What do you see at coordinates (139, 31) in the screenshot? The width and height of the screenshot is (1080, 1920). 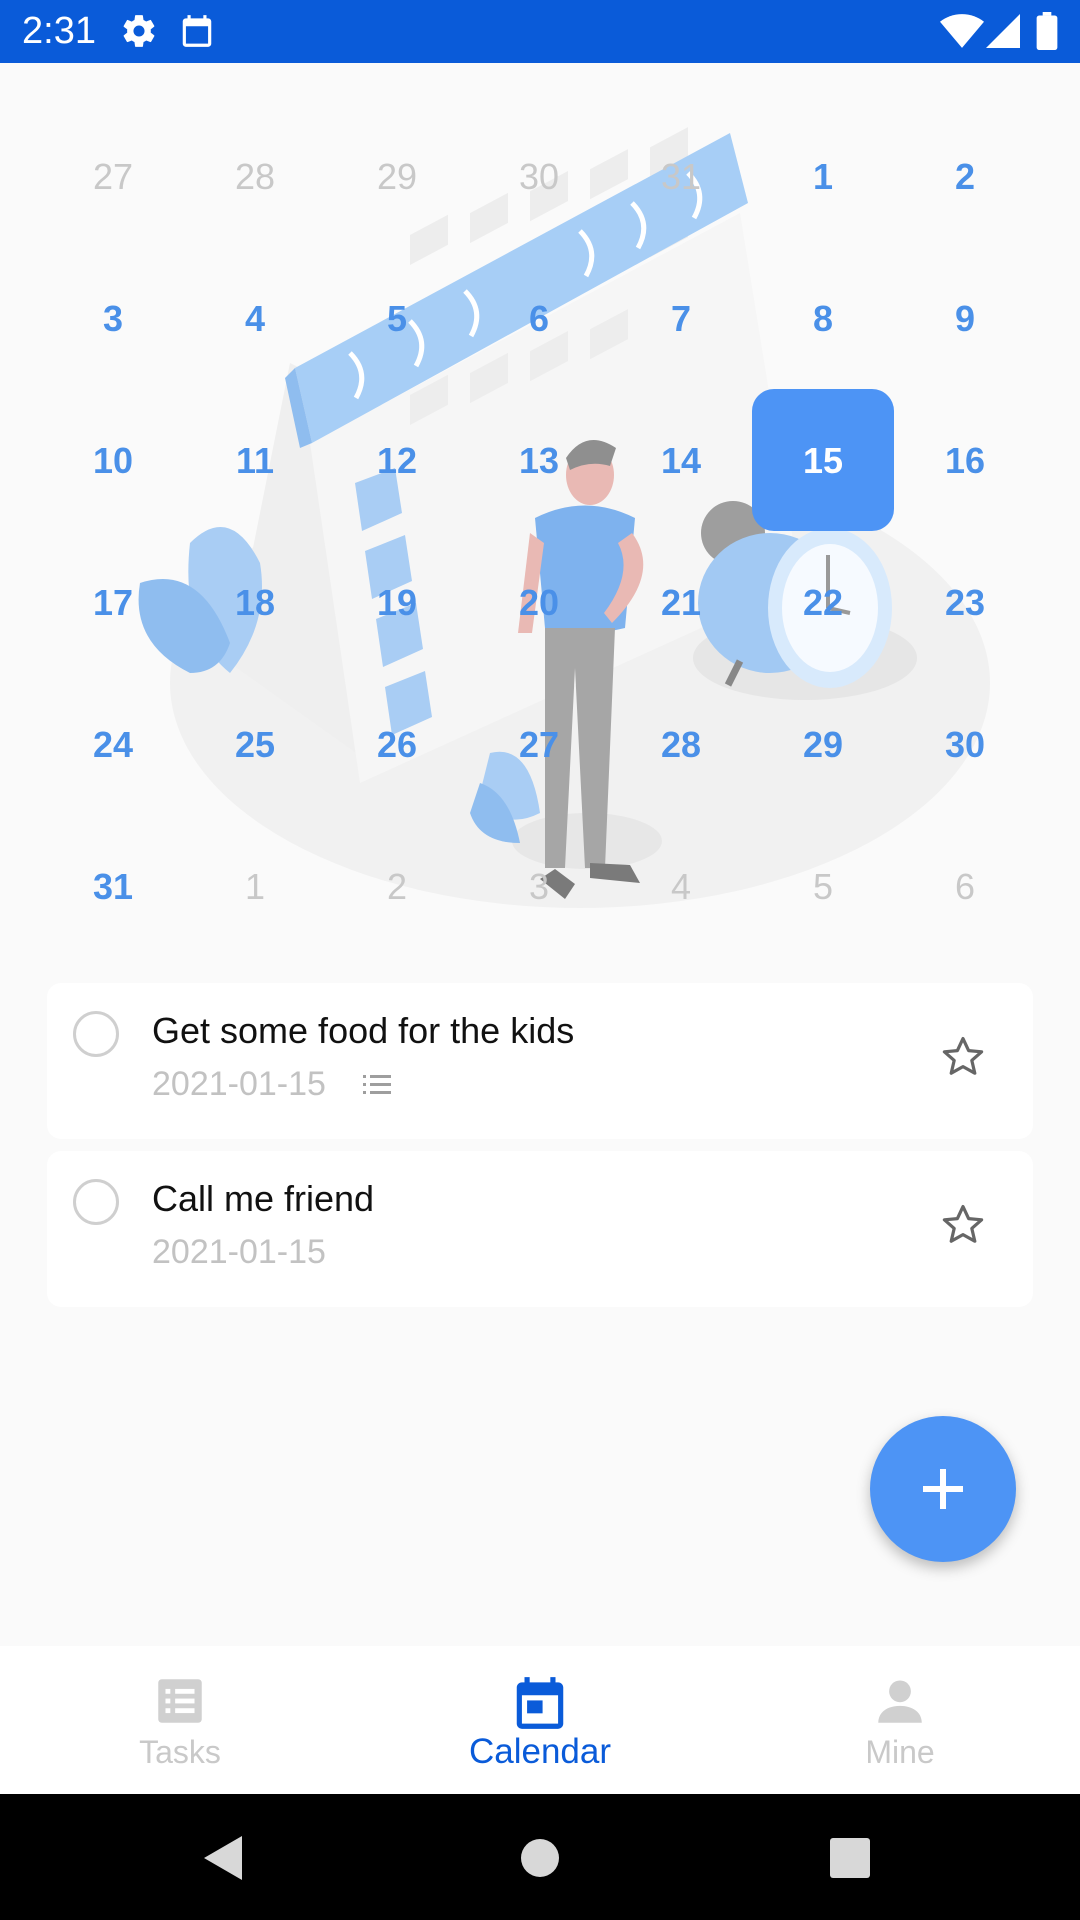 I see `gear-icon` at bounding box center [139, 31].